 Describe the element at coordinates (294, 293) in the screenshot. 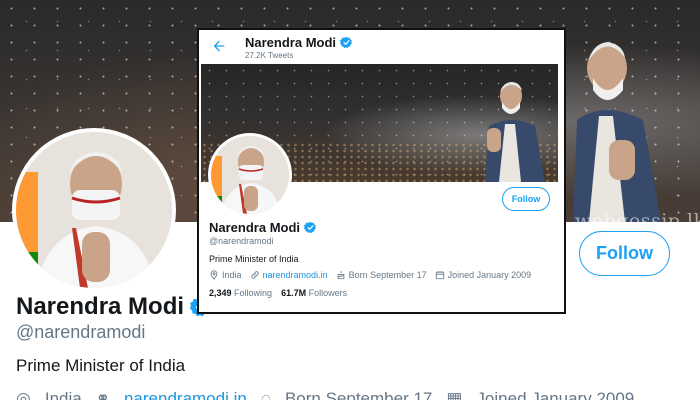

I see `followers-count: 61.7M` at that location.